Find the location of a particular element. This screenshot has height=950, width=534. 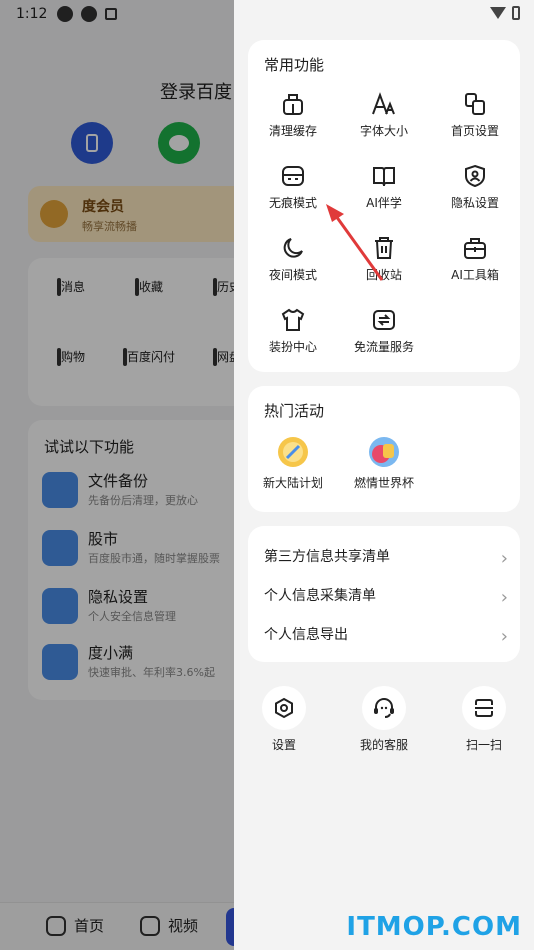

activity-new-continent: 新大陆计划 is located at coordinates (293, 463).